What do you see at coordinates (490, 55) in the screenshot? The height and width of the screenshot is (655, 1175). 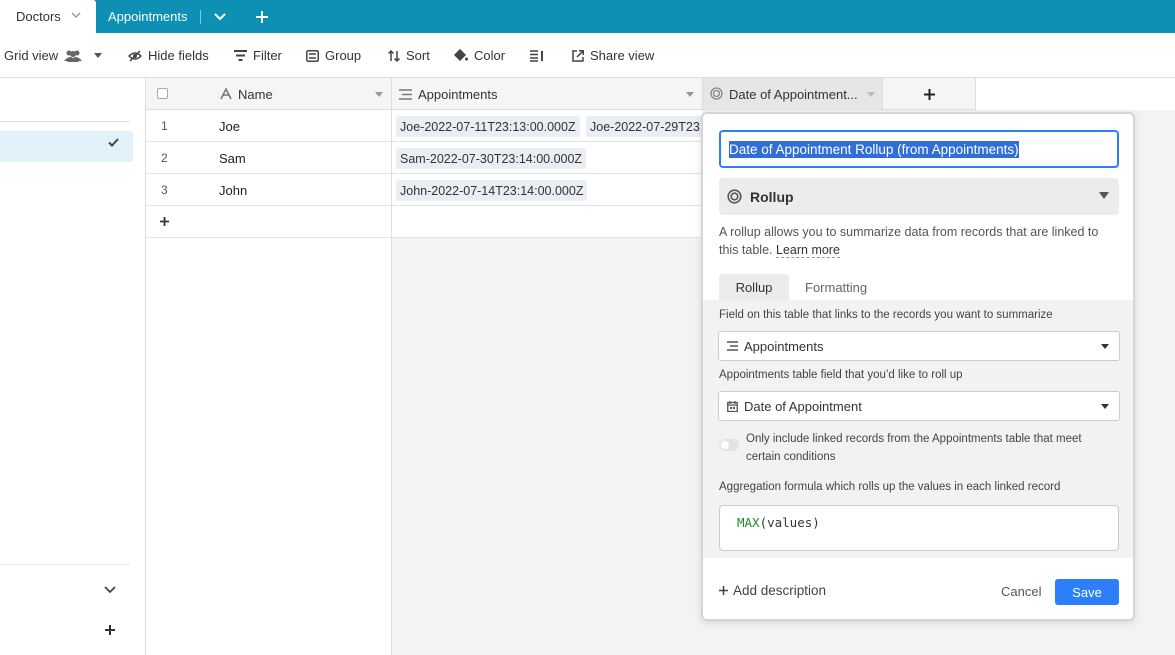 I see `color-label: Color` at bounding box center [490, 55].